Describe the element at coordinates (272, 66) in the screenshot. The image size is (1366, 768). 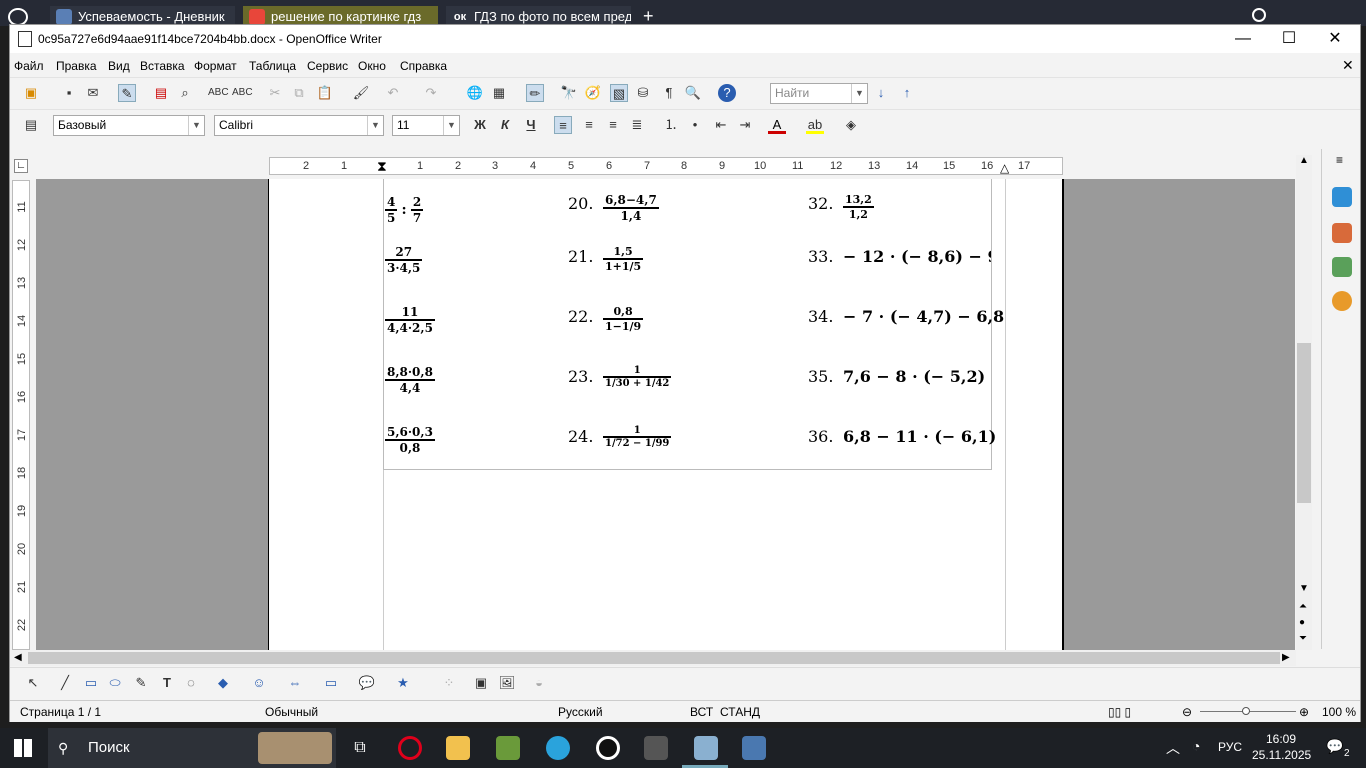
I see `menu-table: Таблица` at that location.